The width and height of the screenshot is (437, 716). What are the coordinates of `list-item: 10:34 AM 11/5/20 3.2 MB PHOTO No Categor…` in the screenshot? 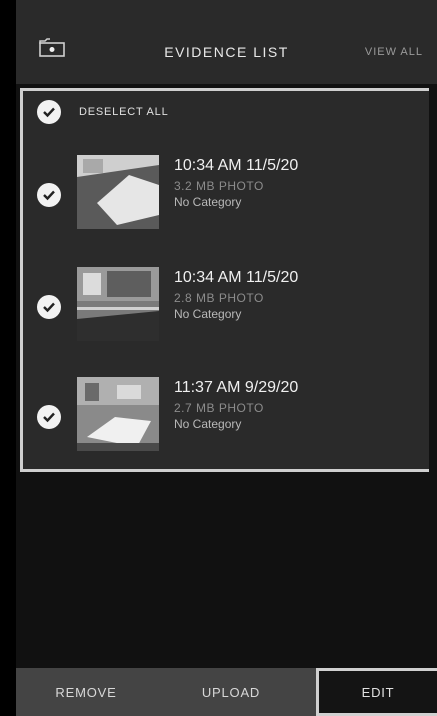 It's located at (226, 197).